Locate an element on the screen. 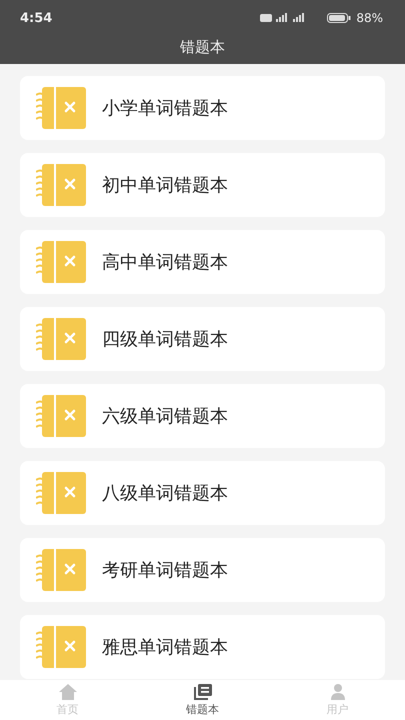 The image size is (405, 720). notebook-card: 考研单词错题本 is located at coordinates (202, 570).